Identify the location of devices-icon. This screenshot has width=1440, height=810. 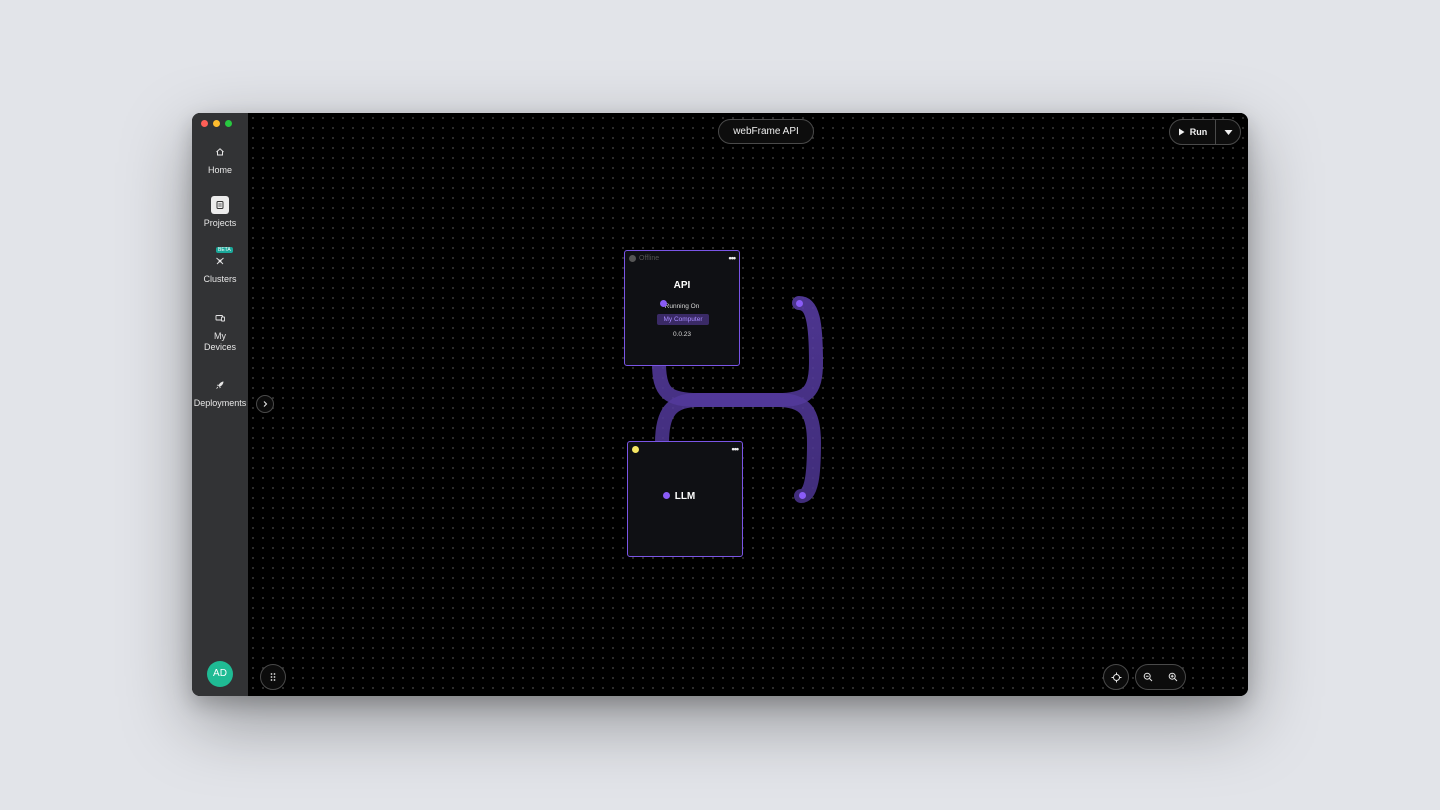
(220, 318).